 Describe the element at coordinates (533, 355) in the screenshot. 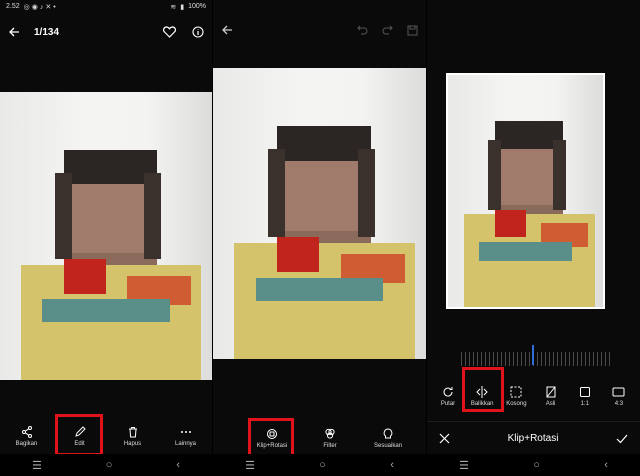

I see `rotation-slider-indicator` at that location.